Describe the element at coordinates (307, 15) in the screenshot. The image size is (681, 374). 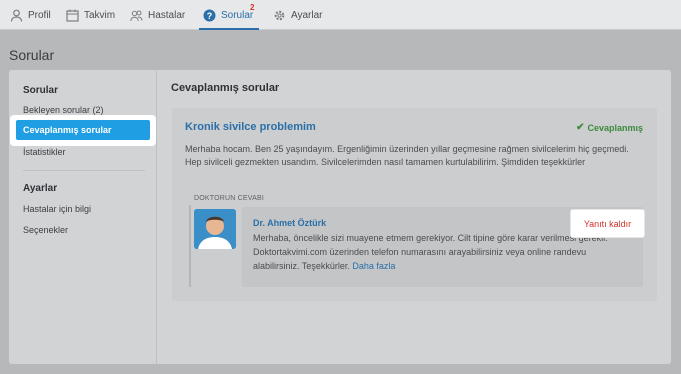
I see `nav-label: Ayarlar` at that location.